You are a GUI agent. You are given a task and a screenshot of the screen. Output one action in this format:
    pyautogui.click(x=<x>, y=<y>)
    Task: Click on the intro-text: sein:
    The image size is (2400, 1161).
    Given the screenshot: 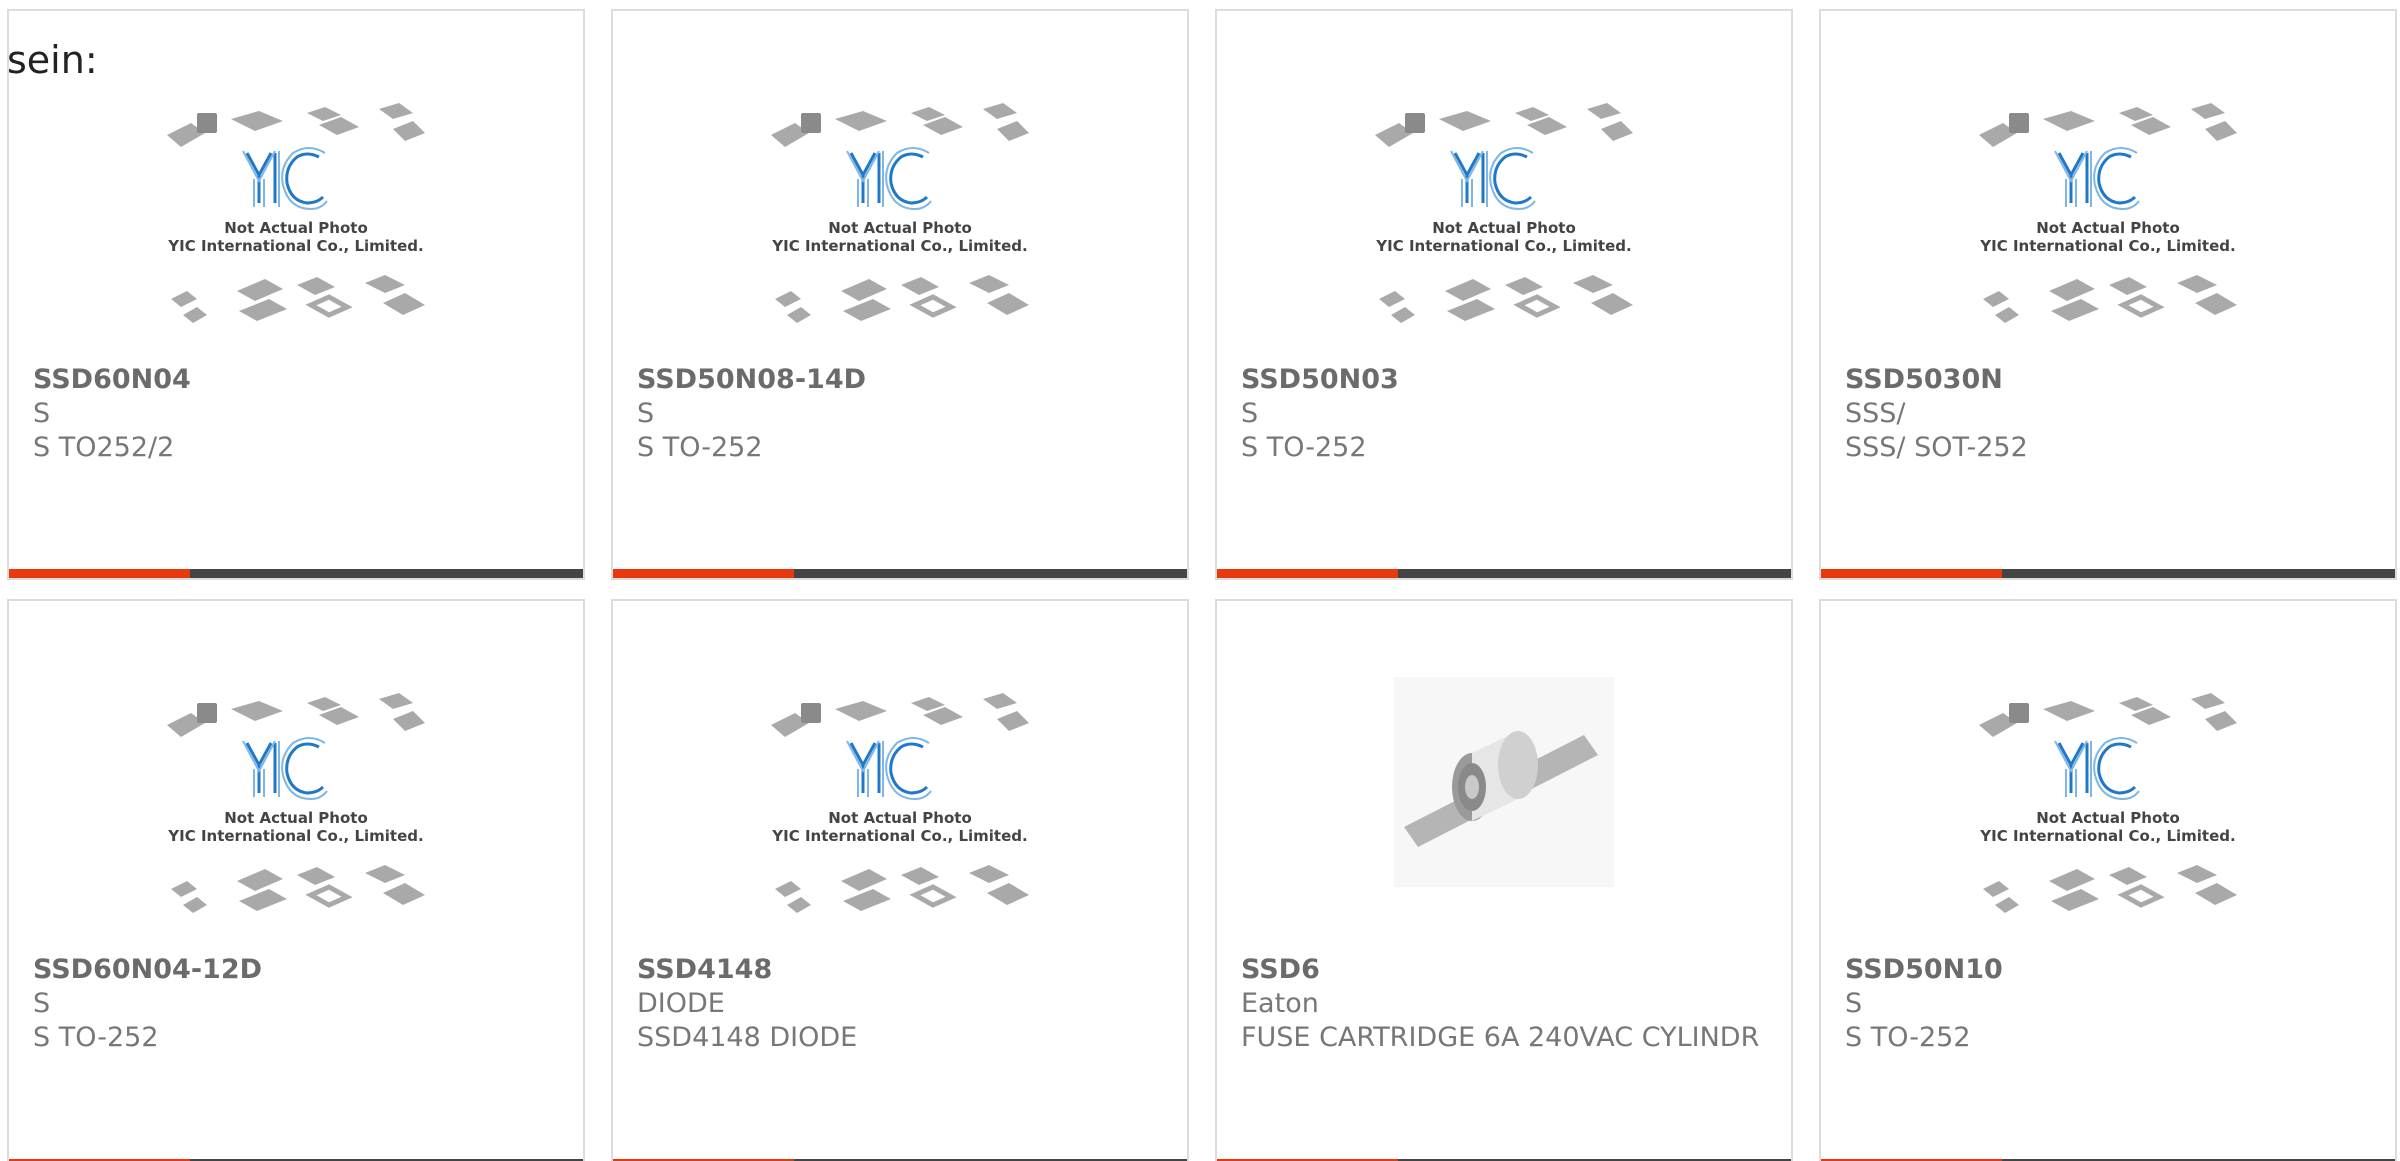 What is the action you would take?
    pyautogui.click(x=52, y=60)
    